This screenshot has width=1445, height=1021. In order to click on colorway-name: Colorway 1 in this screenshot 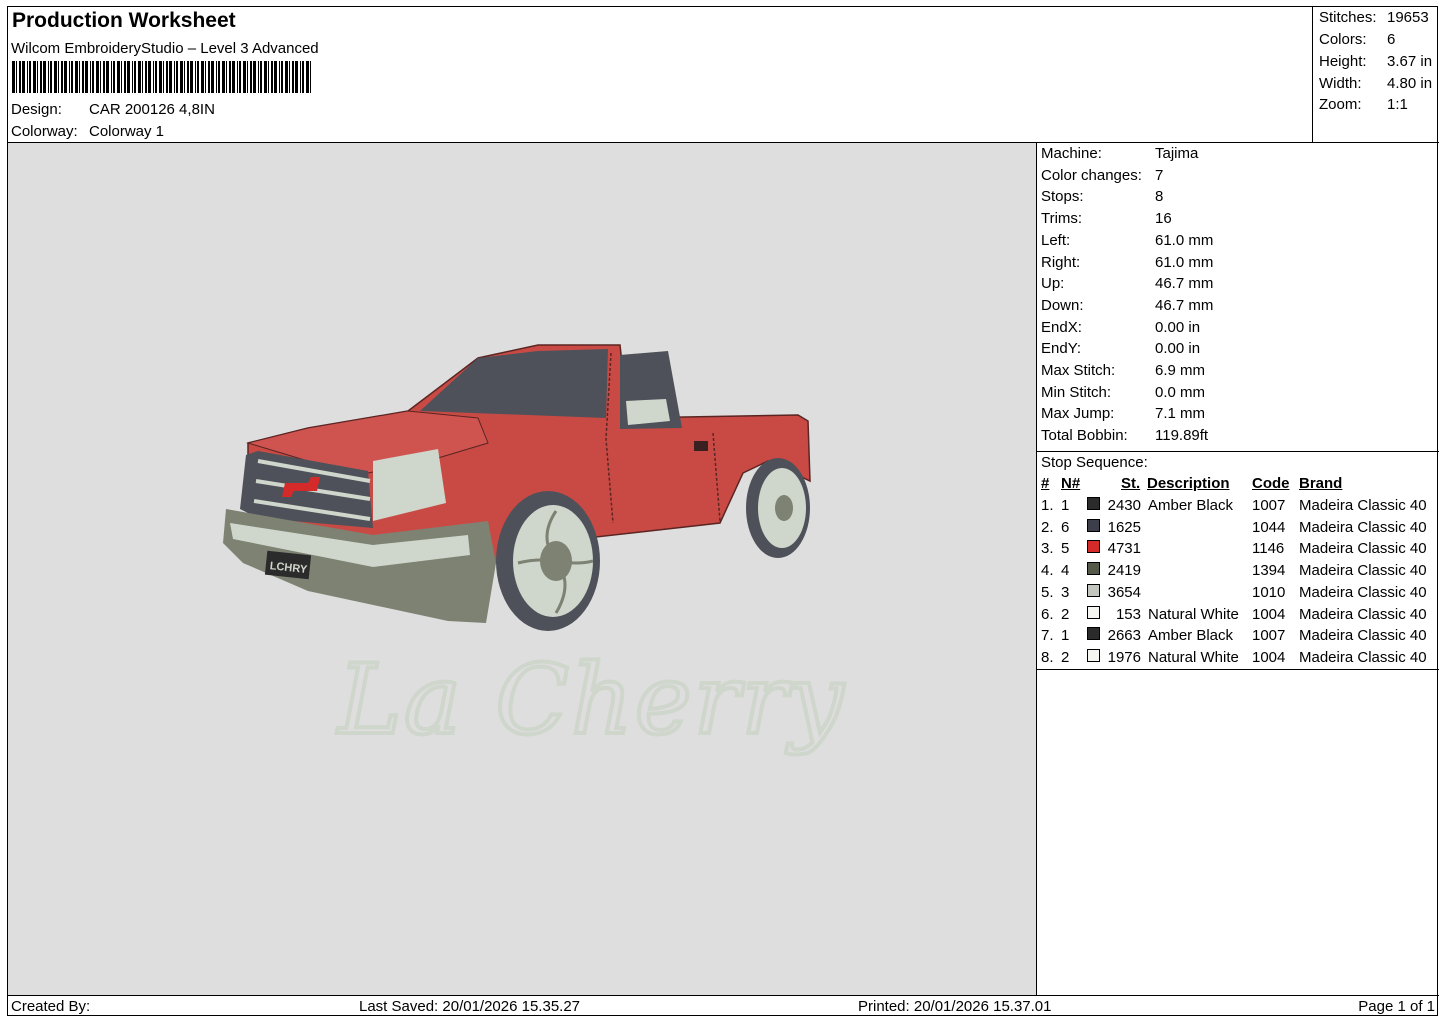, I will do `click(127, 131)`.